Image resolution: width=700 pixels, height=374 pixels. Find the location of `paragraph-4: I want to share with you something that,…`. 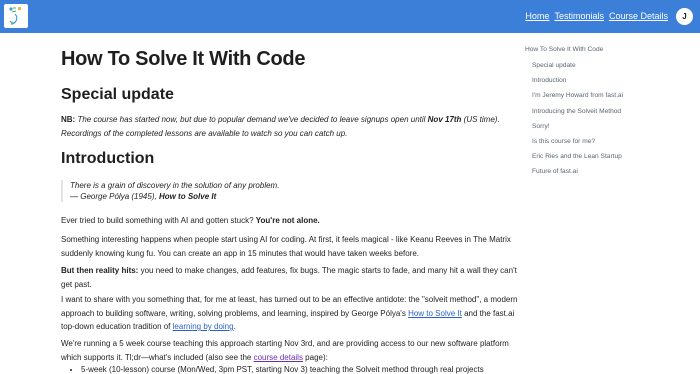

paragraph-4: I want to share with you something that,… is located at coordinates (291, 313).